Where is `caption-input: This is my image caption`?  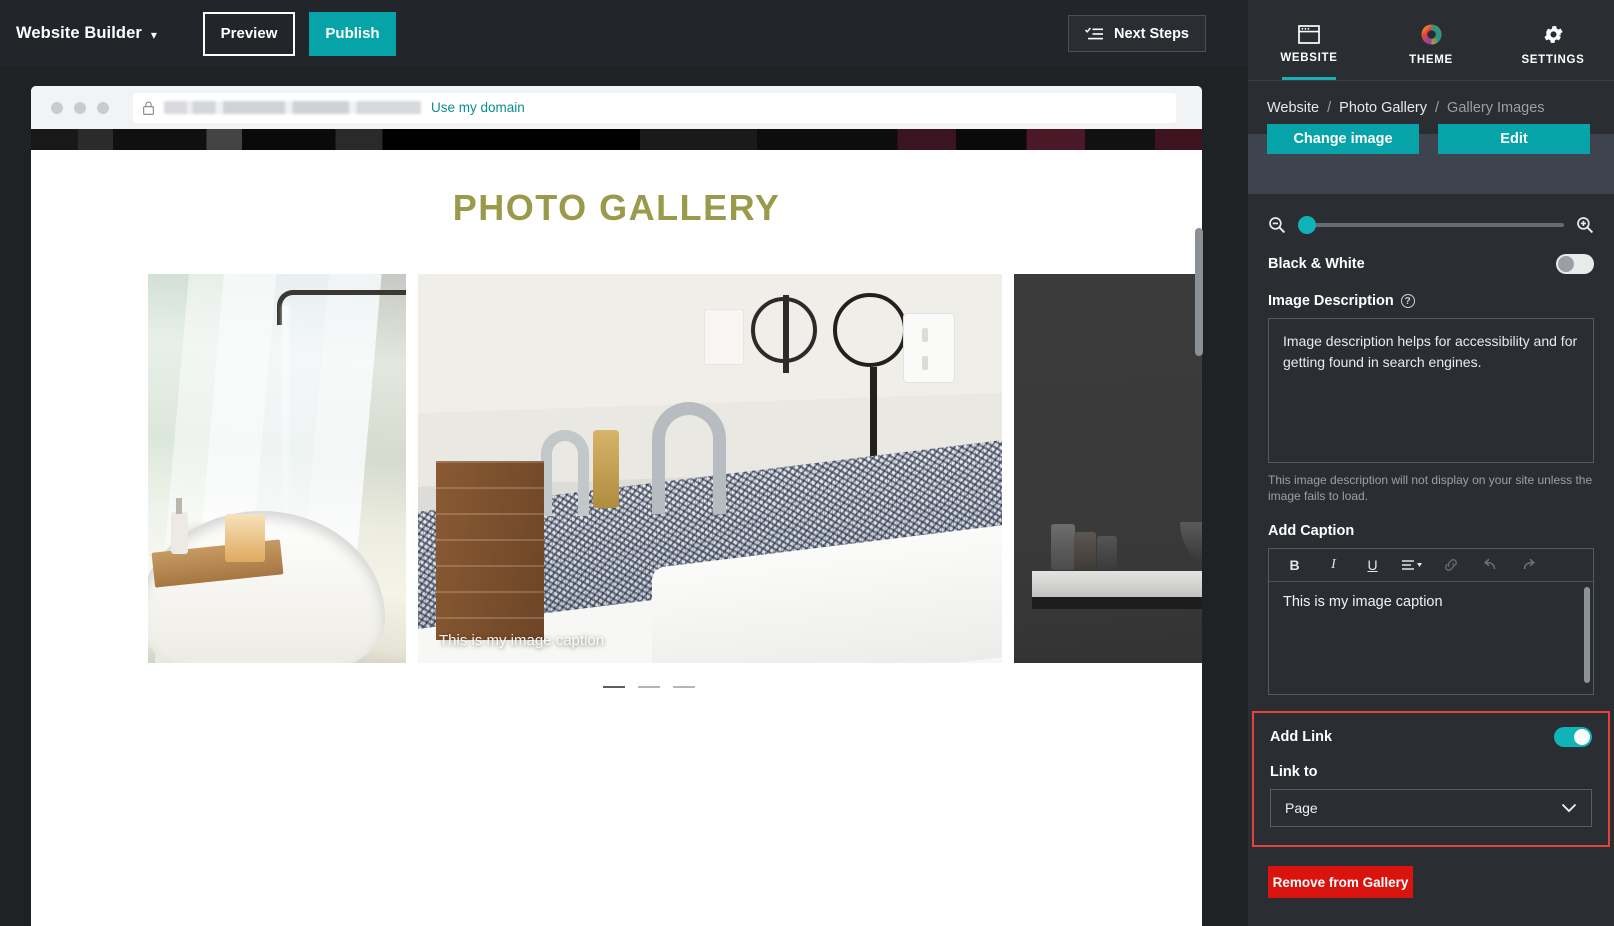 caption-input: This is my image caption is located at coordinates (1431, 638).